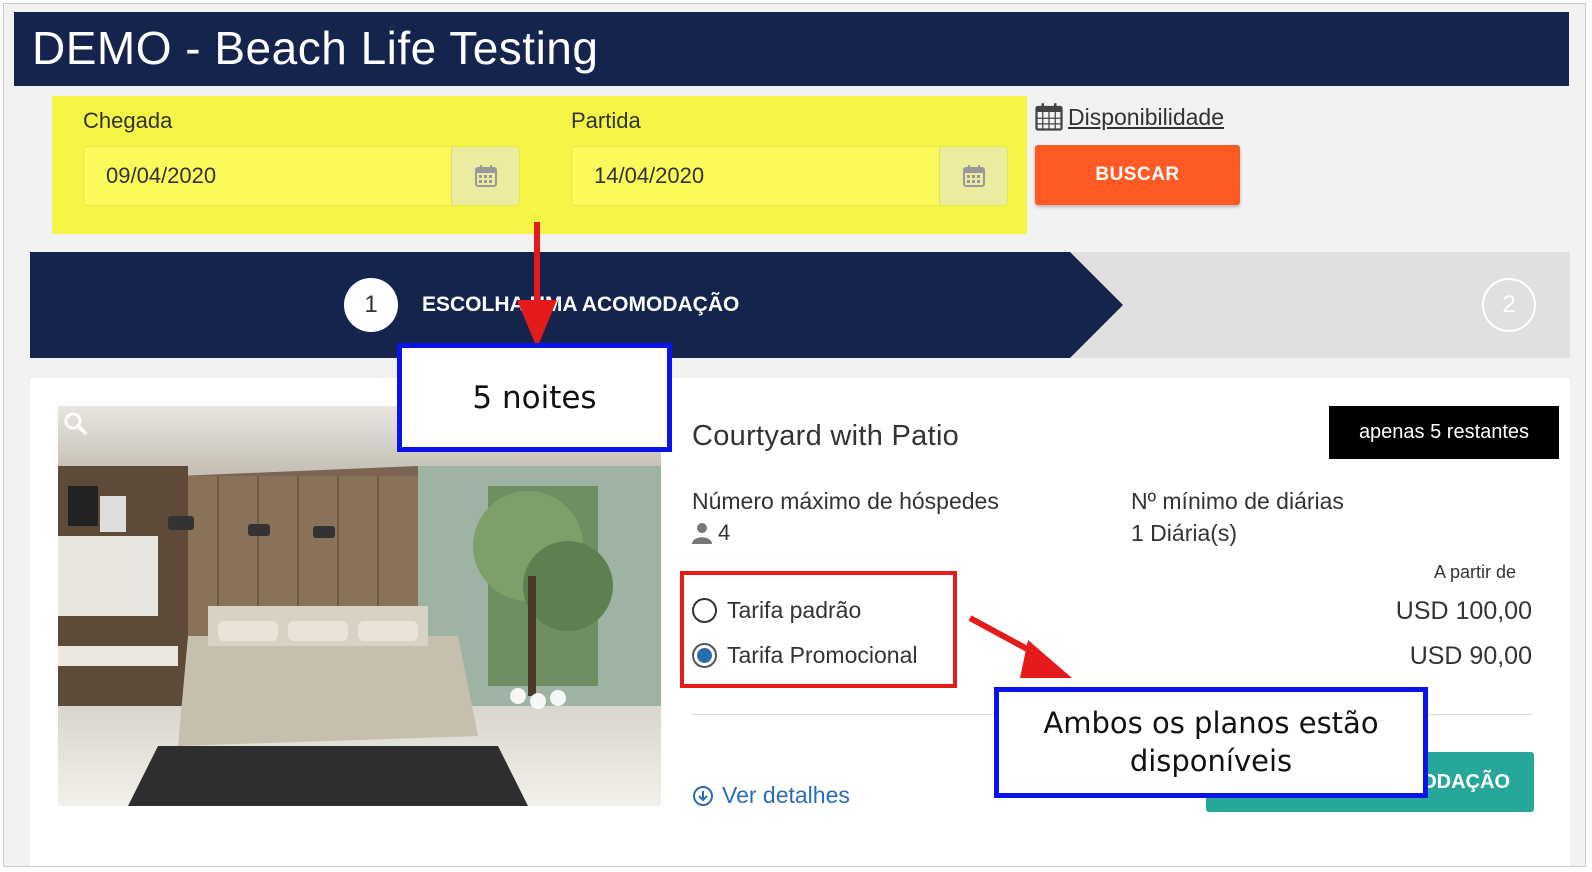 The height and width of the screenshot is (872, 1592). Describe the element at coordinates (606, 120) in the screenshot. I see `checkout-label: Partida` at that location.